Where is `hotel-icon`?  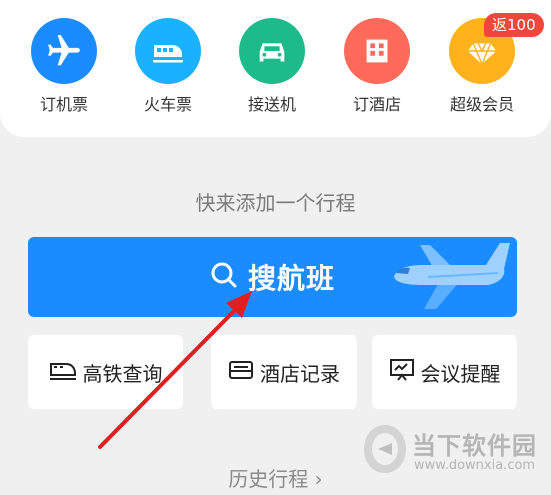 hotel-icon is located at coordinates (377, 51).